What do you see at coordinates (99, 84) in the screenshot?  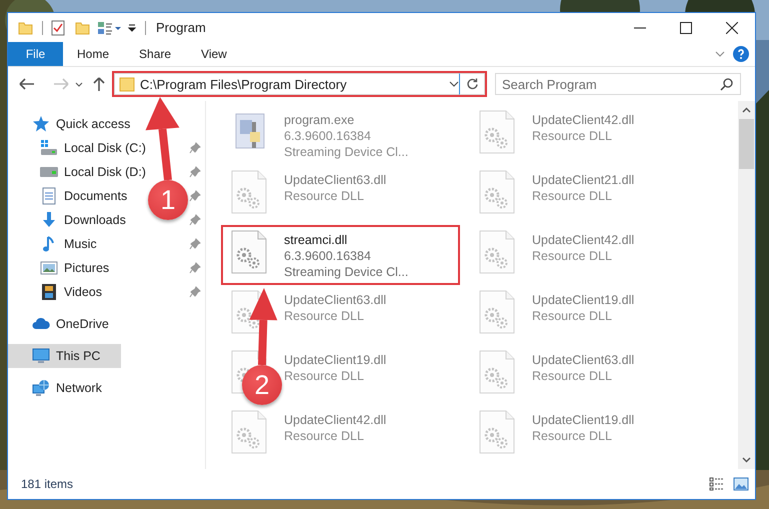 I see `up-arrow-icon` at bounding box center [99, 84].